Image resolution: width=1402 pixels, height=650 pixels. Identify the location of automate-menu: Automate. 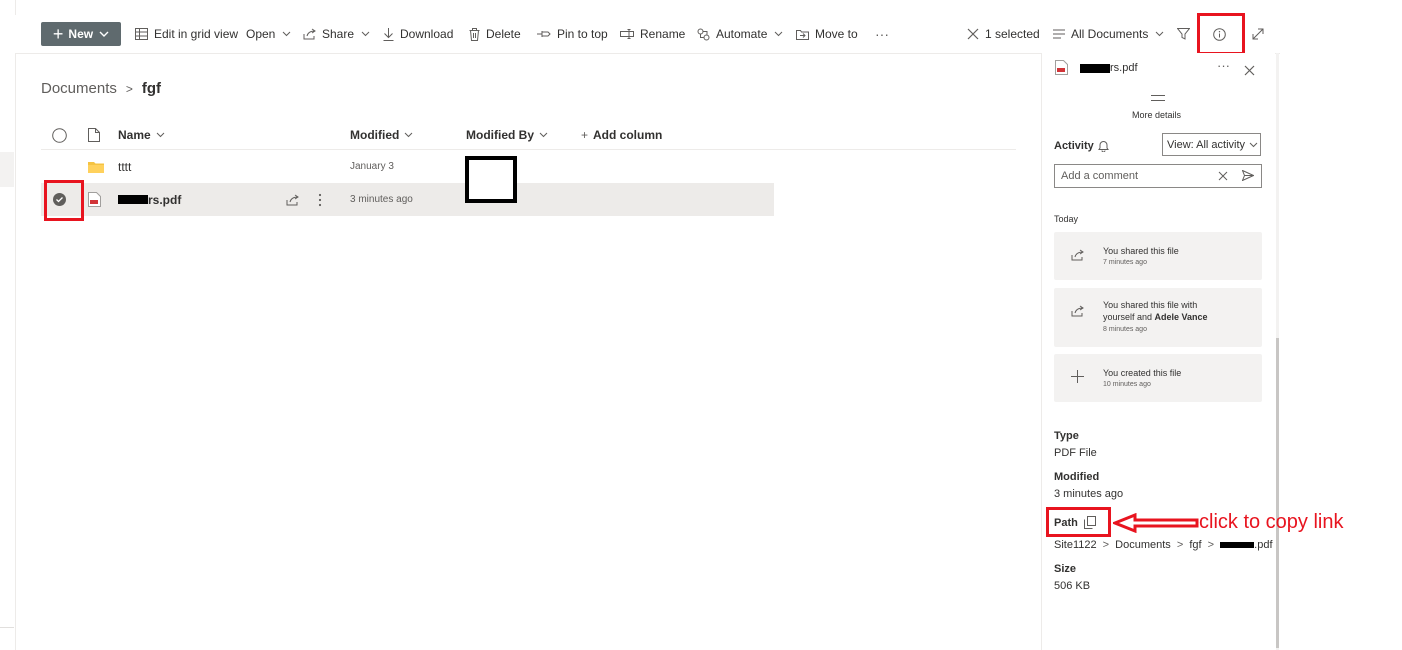
(743, 34).